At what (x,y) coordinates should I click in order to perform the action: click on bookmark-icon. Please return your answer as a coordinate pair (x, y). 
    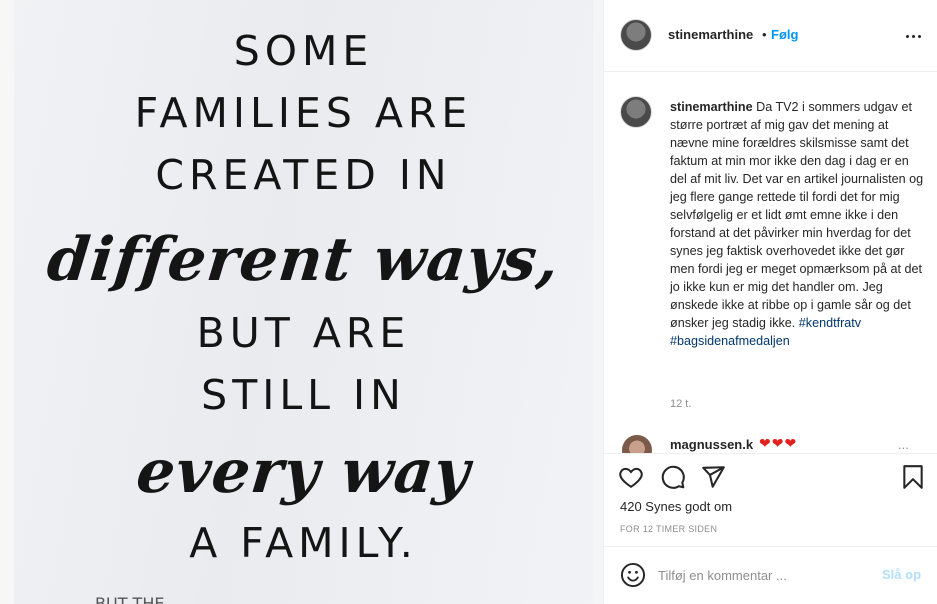
    Looking at the image, I should click on (913, 477).